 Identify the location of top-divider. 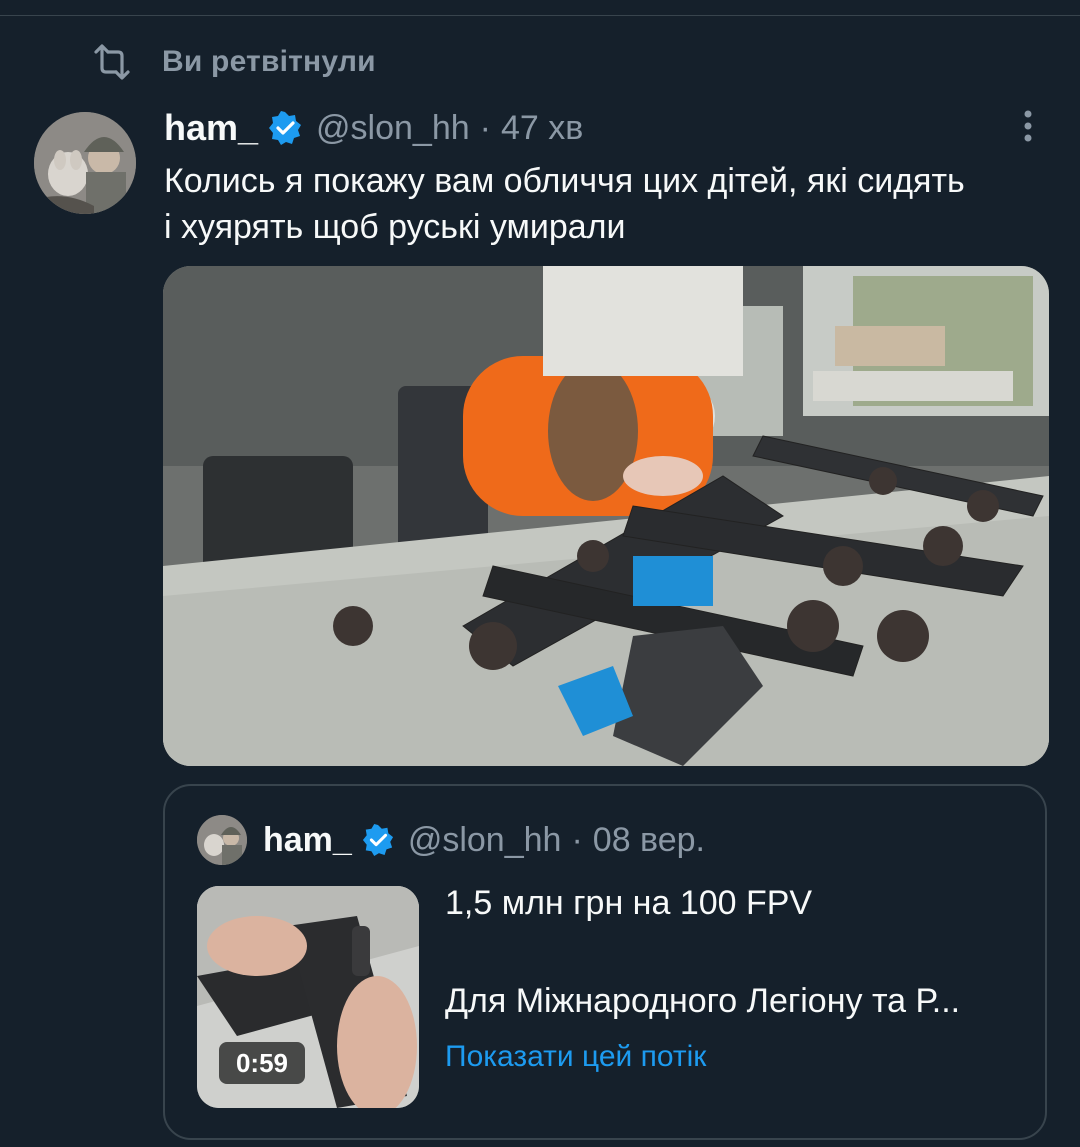
(540, 15).